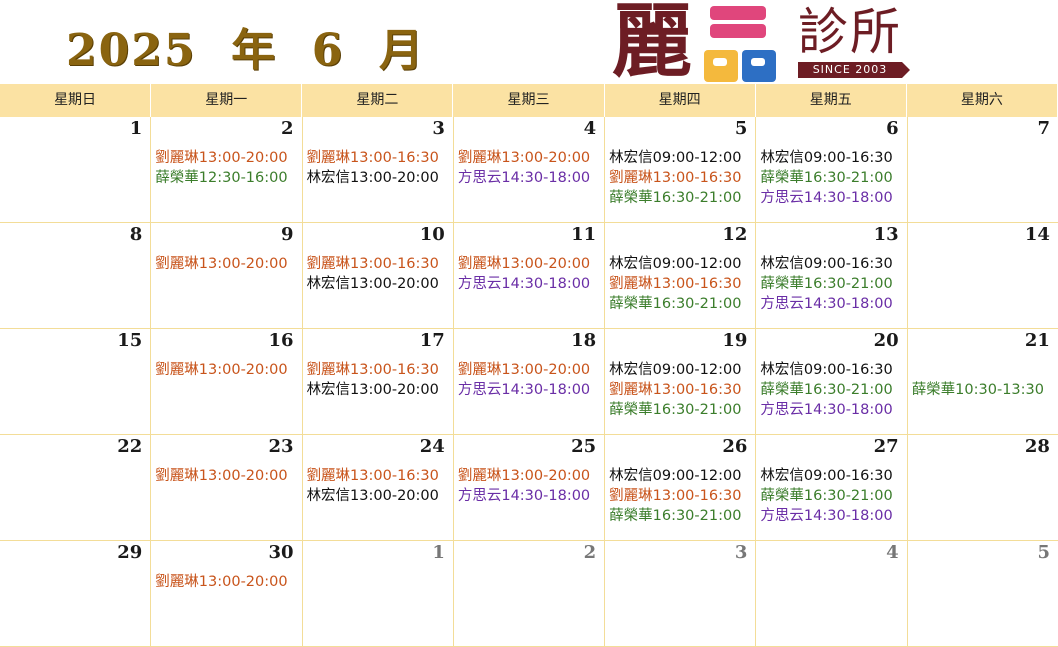 This screenshot has width=1058, height=647. What do you see at coordinates (1043, 552) in the screenshot?
I see `day-number: 5` at bounding box center [1043, 552].